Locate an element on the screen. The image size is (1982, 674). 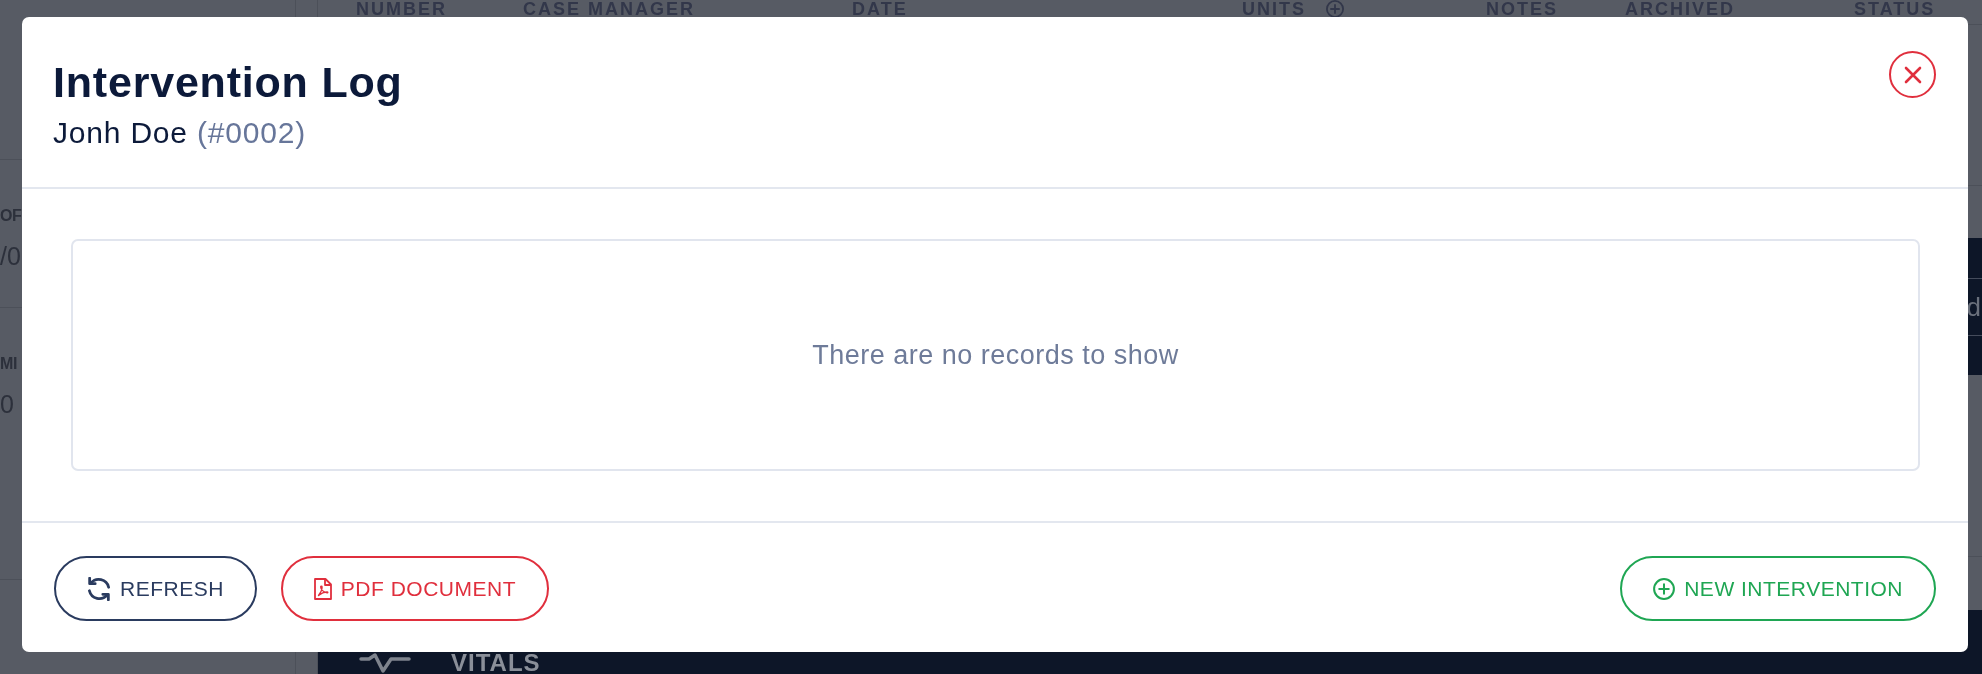
pulse-icon is located at coordinates (385, 663).